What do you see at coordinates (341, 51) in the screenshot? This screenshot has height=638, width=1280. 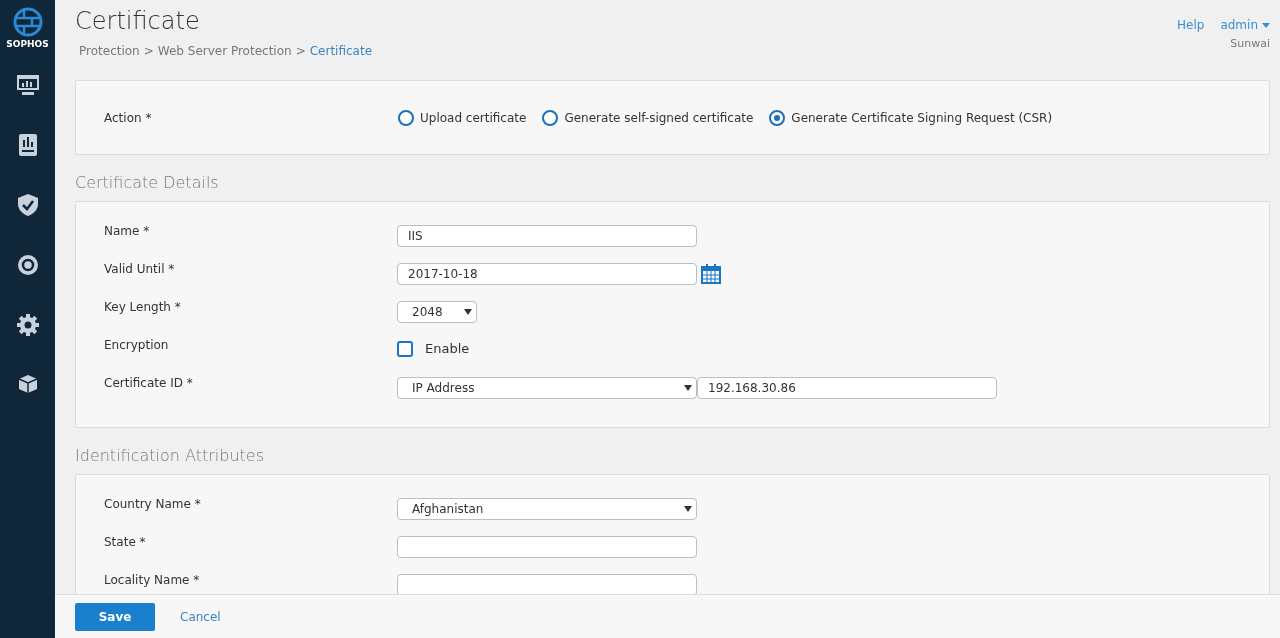 I see `breadcrumb-item: Certificate` at bounding box center [341, 51].